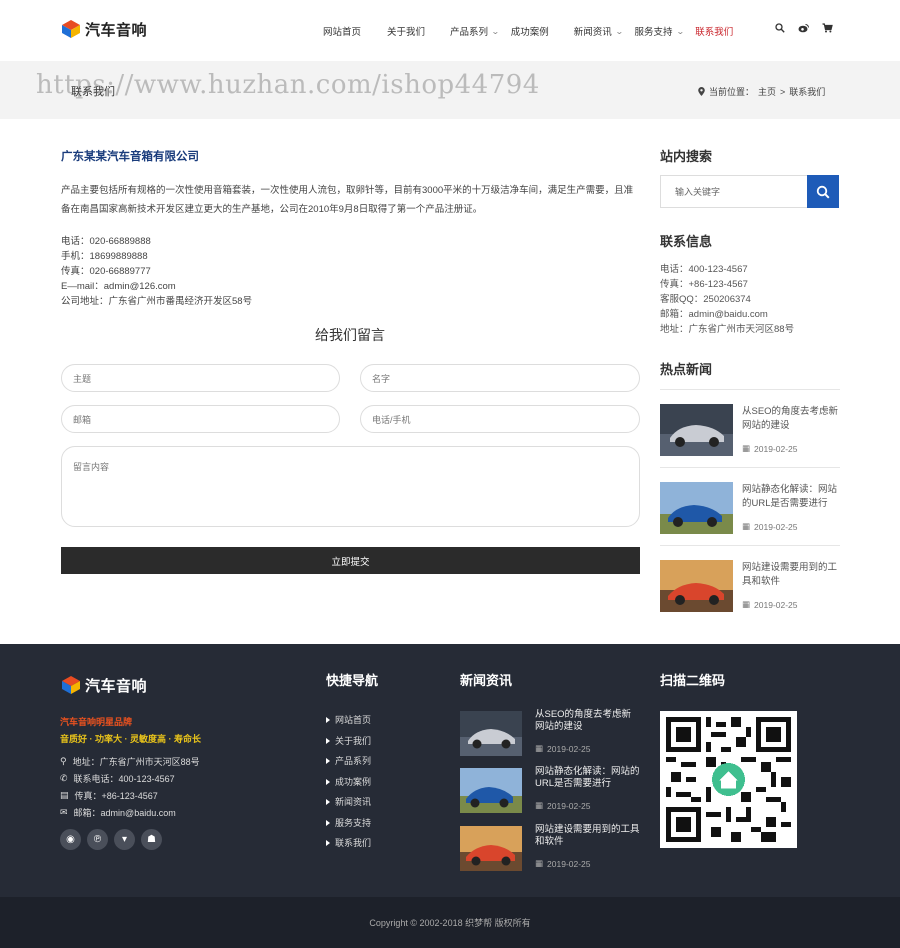  What do you see at coordinates (130, 157) in the screenshot?
I see `company-name: 广东某某汽车音箱有限公司` at bounding box center [130, 157].